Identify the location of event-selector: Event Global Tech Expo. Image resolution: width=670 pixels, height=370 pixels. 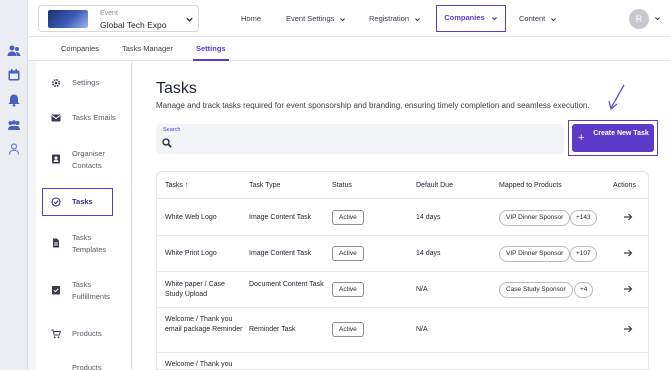
(118, 18).